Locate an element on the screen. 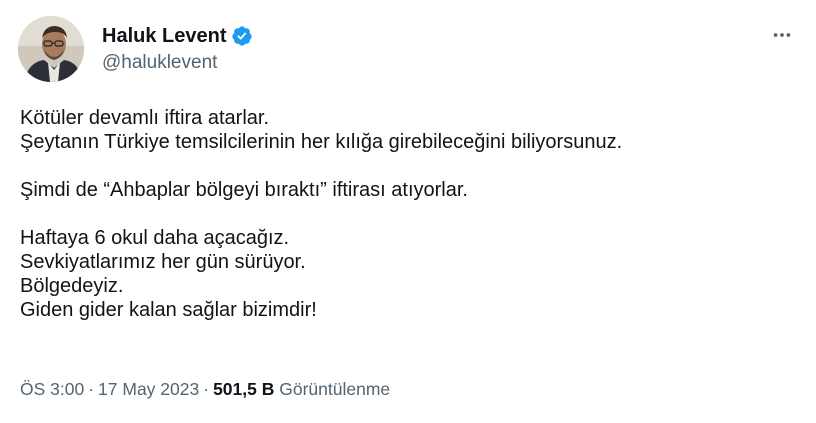 The height and width of the screenshot is (423, 816). tweet-line: Giden gider kalan sağlar bizimdir! is located at coordinates (168, 310).